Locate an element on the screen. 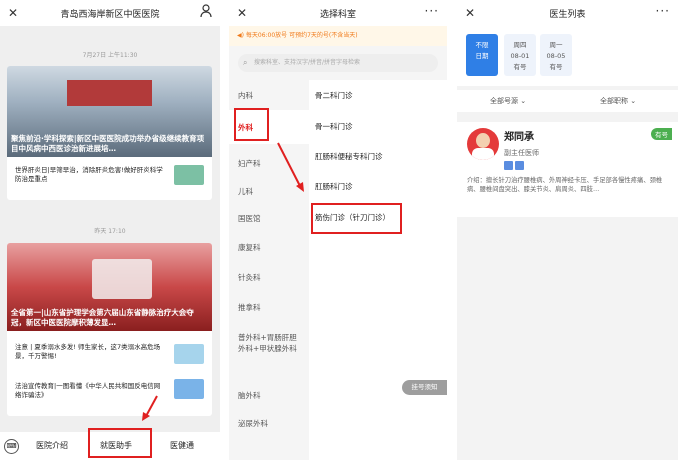 The image size is (678, 460). department-item: 内科 is located at coordinates (245, 95).